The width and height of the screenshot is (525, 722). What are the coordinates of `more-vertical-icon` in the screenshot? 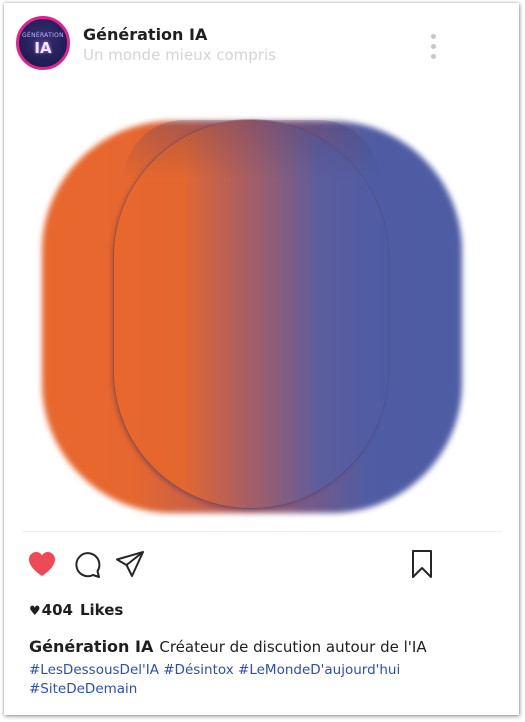 It's located at (433, 36).